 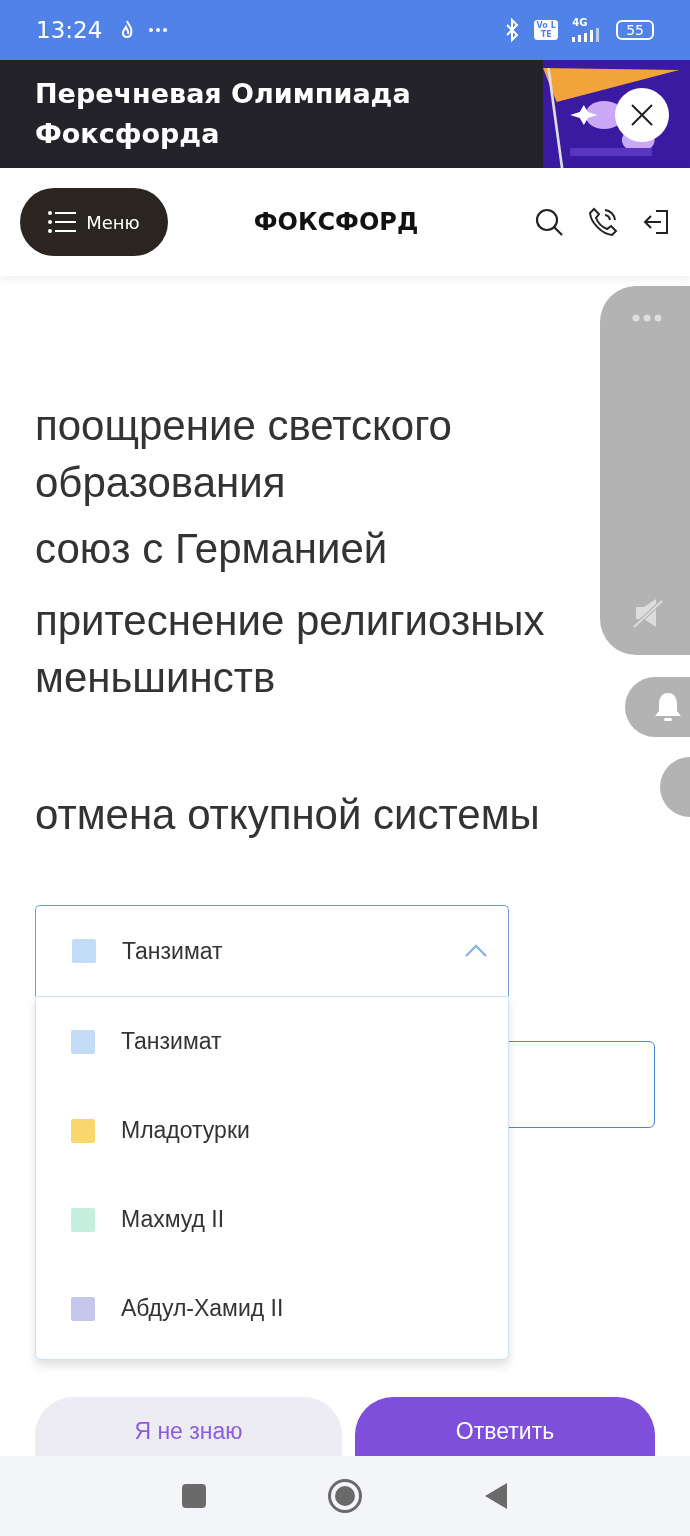 I want to click on statement-text: союз с Германией, so click(x=212, y=549).